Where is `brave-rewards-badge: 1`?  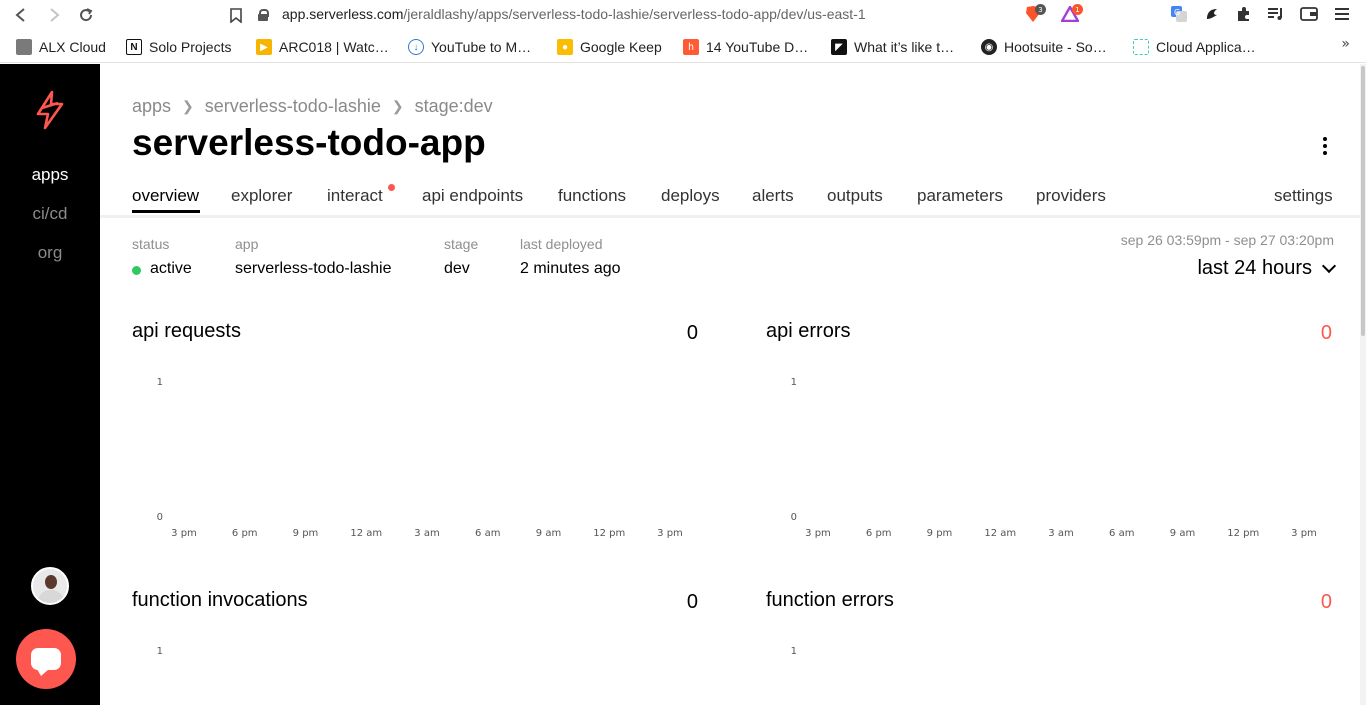
brave-rewards-badge: 1 is located at coordinates (1077, 9).